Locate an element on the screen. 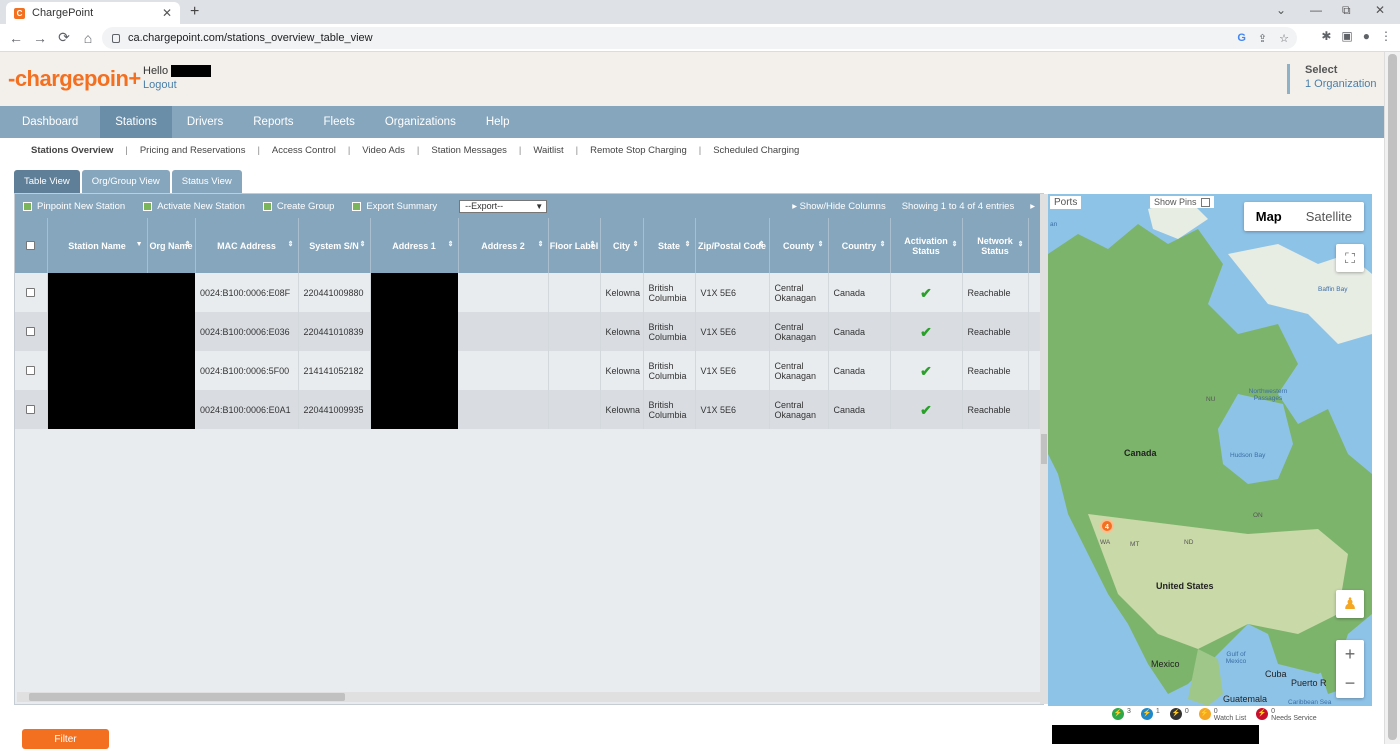 The width and height of the screenshot is (1400, 751). browser-tab: C ChargePoint ✕ is located at coordinates (93, 13).